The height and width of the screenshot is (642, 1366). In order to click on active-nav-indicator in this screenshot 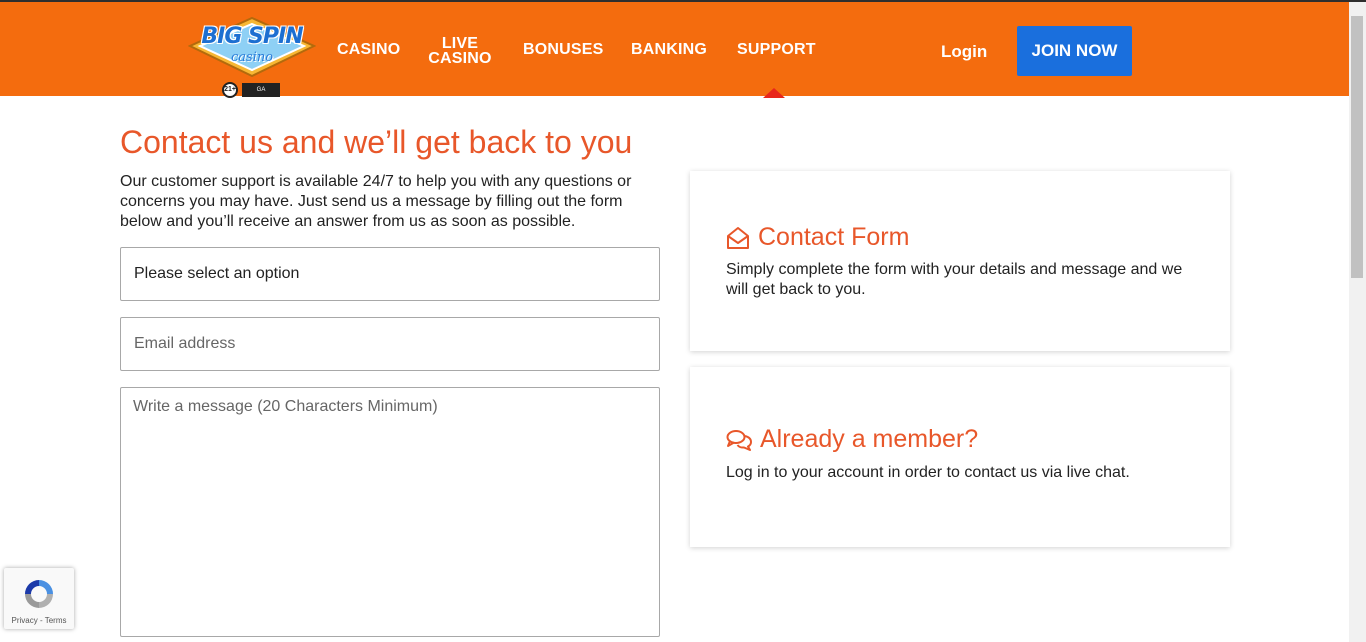, I will do `click(774, 93)`.